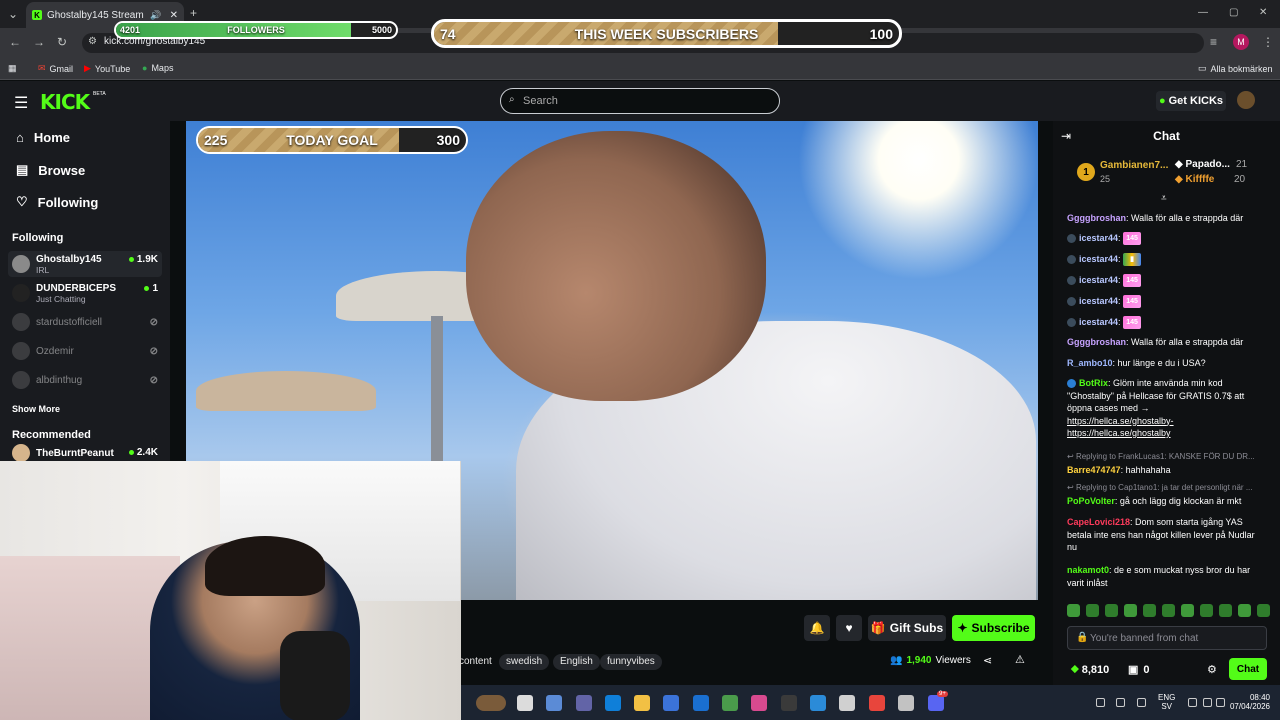 This screenshot has width=1280, height=720. Describe the element at coordinates (1235, 68) in the screenshot. I see `all-bookmarks: ▭ Alla bokmärken` at that location.